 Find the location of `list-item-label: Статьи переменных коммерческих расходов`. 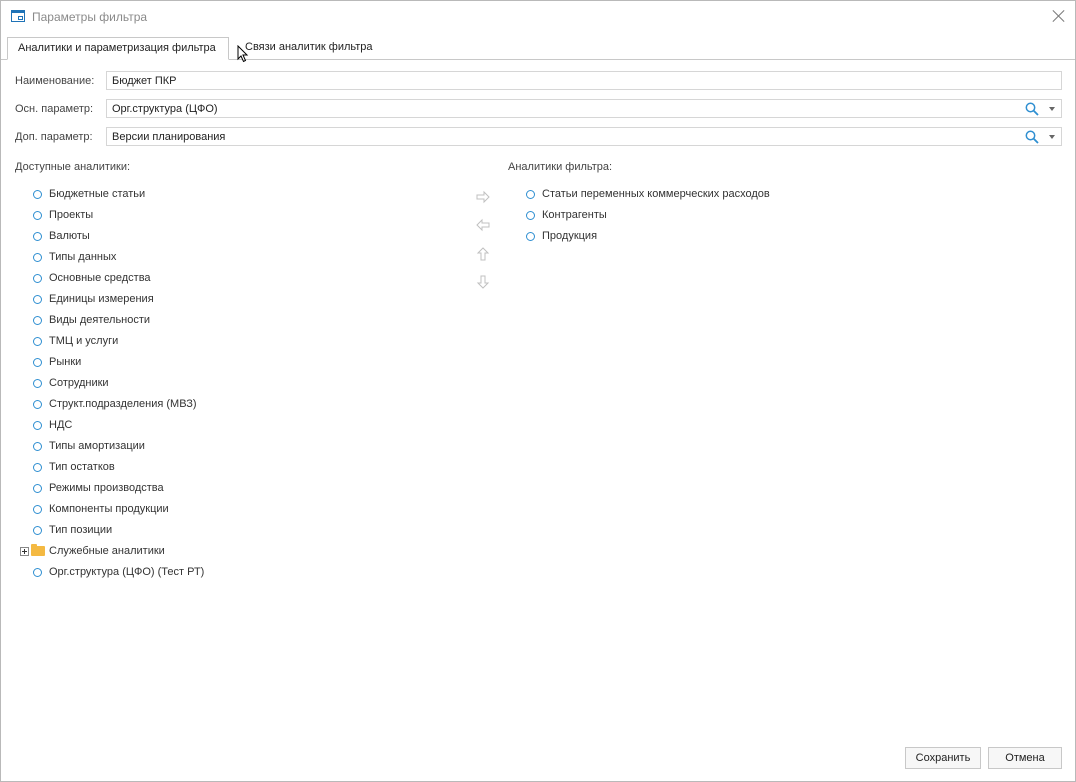

list-item-label: Статьи переменных коммерческих расходов is located at coordinates (656, 194).